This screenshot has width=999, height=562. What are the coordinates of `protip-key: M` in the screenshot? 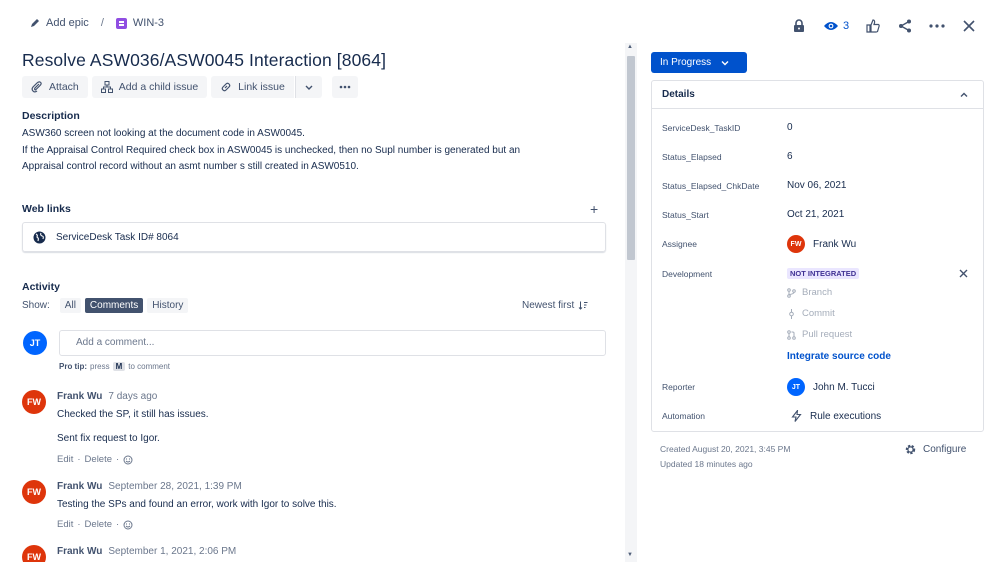 It's located at (119, 366).